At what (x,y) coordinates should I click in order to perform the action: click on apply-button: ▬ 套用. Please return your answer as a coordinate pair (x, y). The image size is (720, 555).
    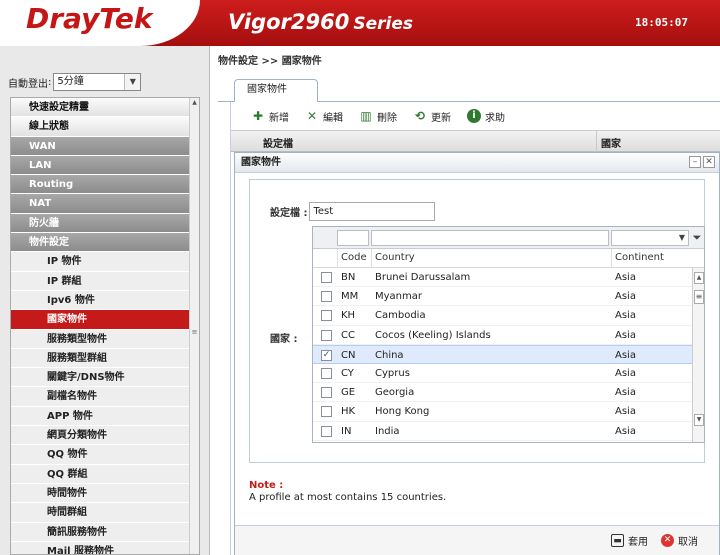
    Looking at the image, I should click on (629, 540).